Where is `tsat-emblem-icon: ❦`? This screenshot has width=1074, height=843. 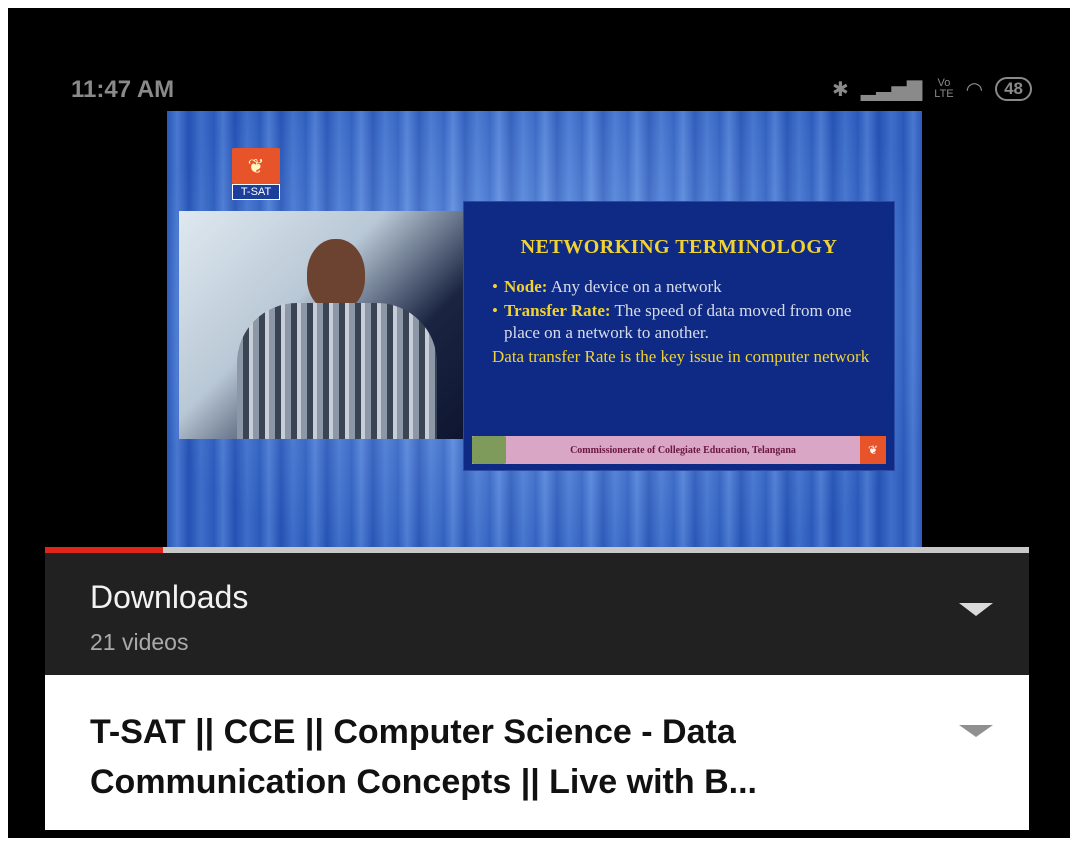
tsat-emblem-icon: ❦ is located at coordinates (256, 166).